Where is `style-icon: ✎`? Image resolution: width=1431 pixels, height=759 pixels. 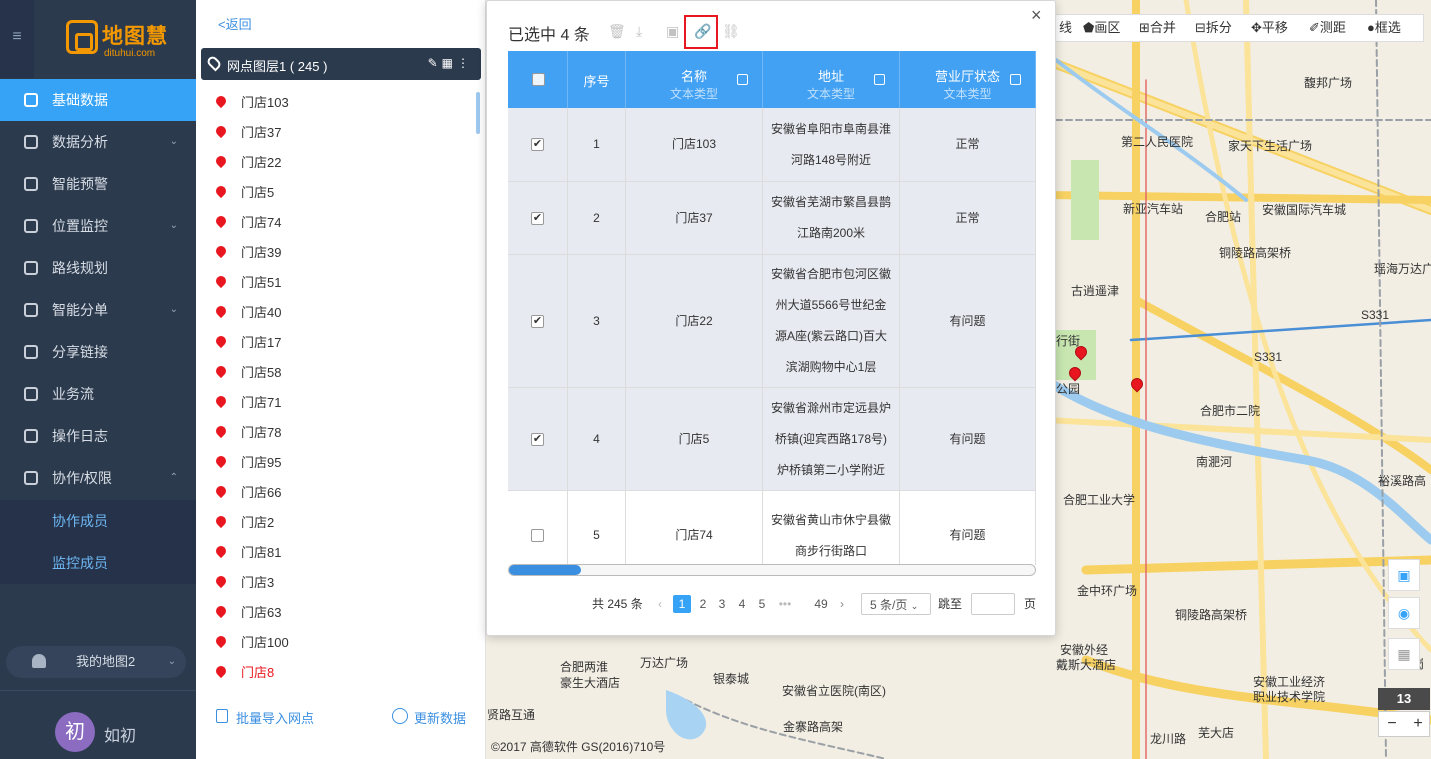
style-icon: ✎ is located at coordinates (435, 63).